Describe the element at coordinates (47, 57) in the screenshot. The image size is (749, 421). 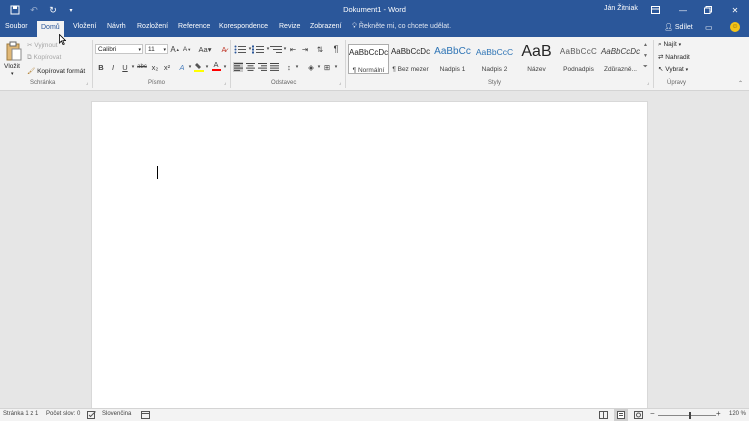
I see `copy-label: Kopírovat` at that location.